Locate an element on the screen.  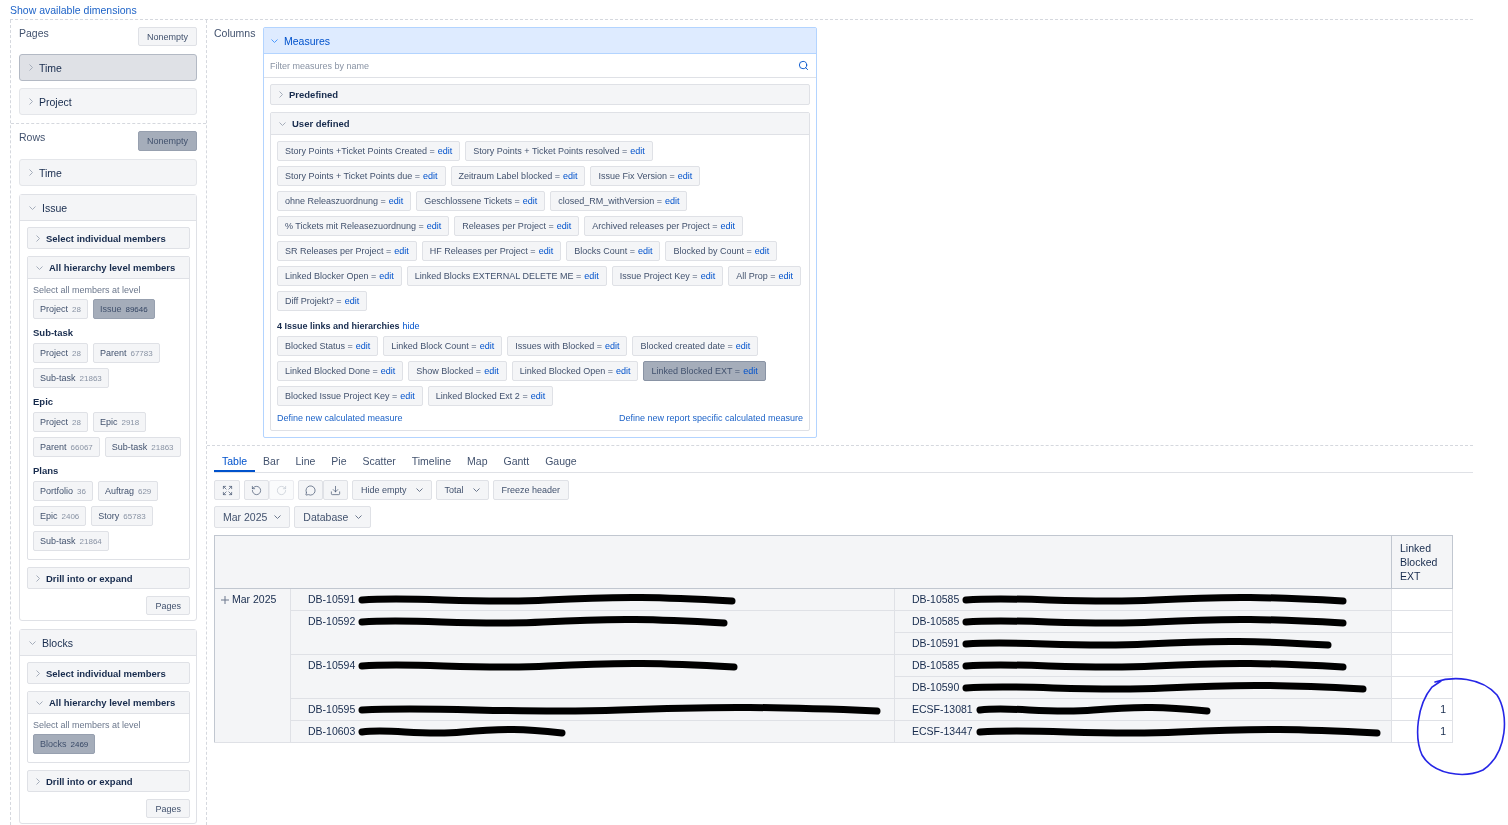
measure-chip: Story Points +Ticket Points Created = edit is located at coordinates (369, 151).